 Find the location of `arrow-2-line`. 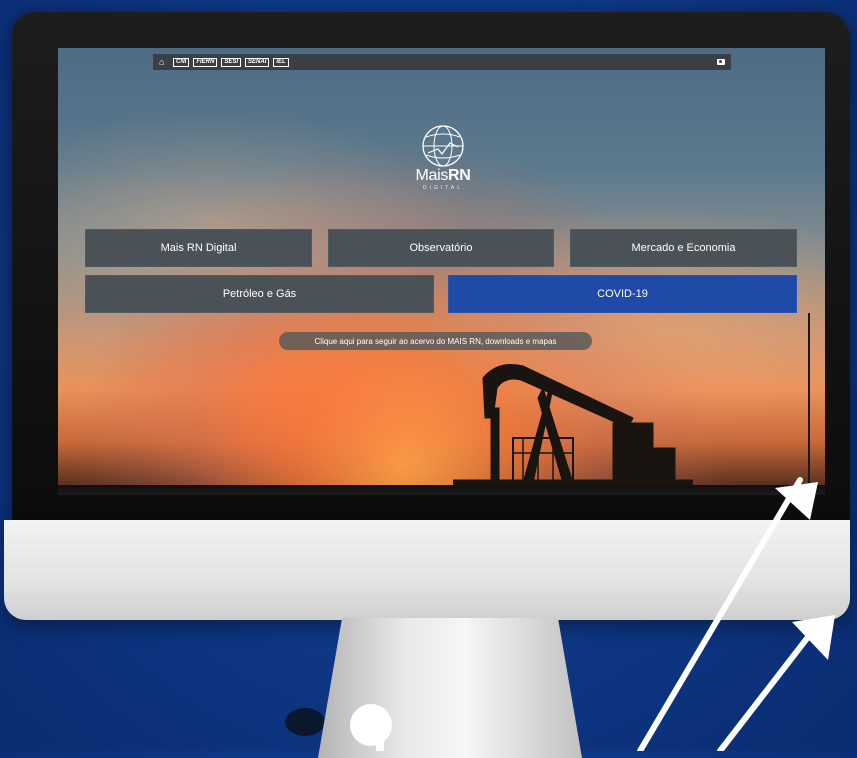

arrow-2-line is located at coordinates (767, 688).